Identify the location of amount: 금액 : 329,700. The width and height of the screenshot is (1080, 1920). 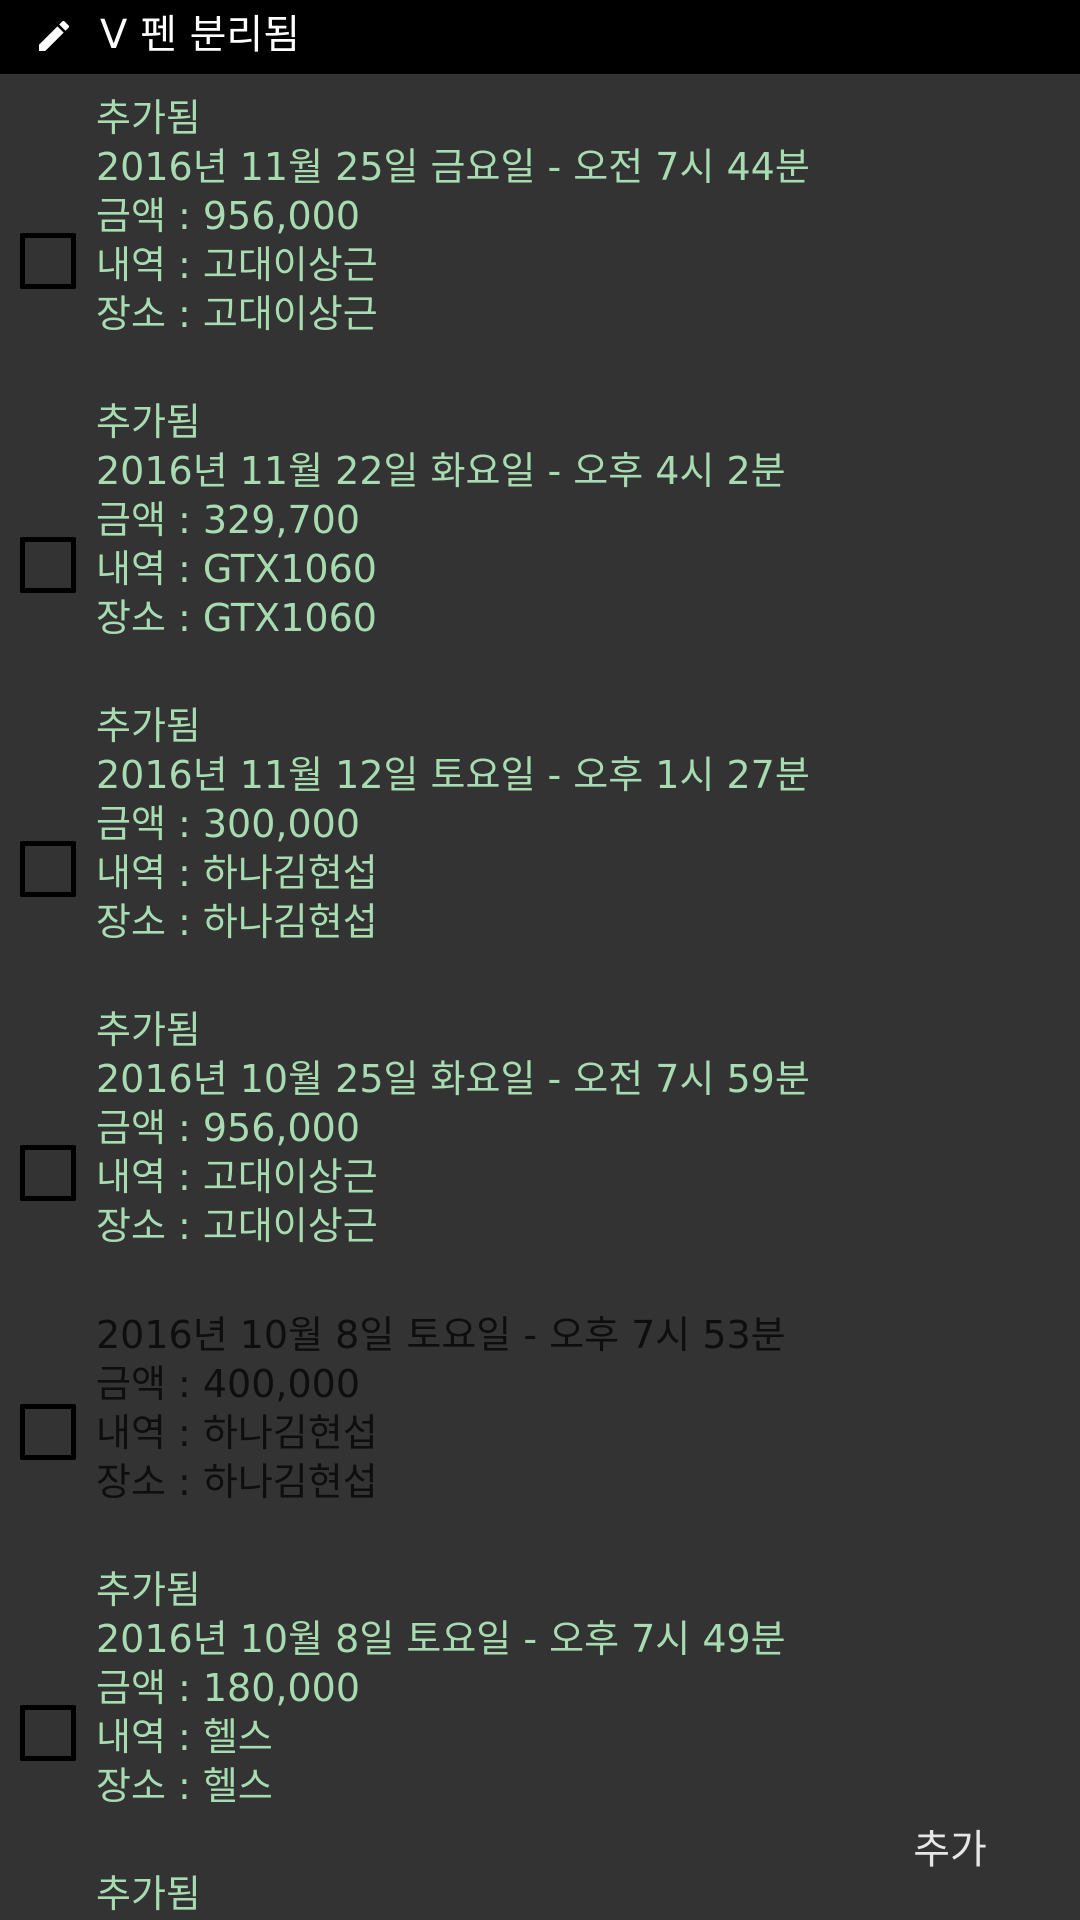
(228, 520).